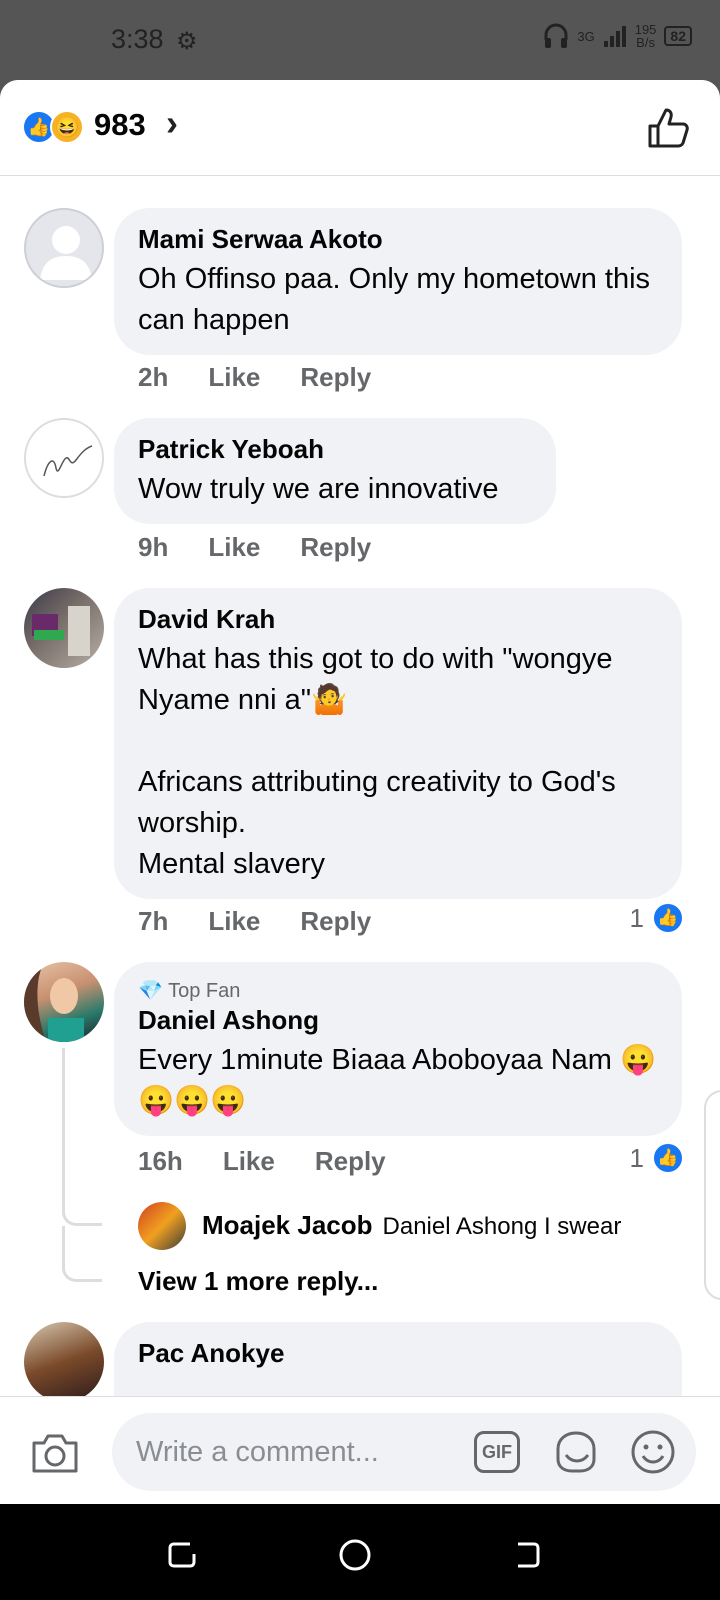  What do you see at coordinates (645, 36) in the screenshot?
I see `network-speed: 195 B/s` at bounding box center [645, 36].